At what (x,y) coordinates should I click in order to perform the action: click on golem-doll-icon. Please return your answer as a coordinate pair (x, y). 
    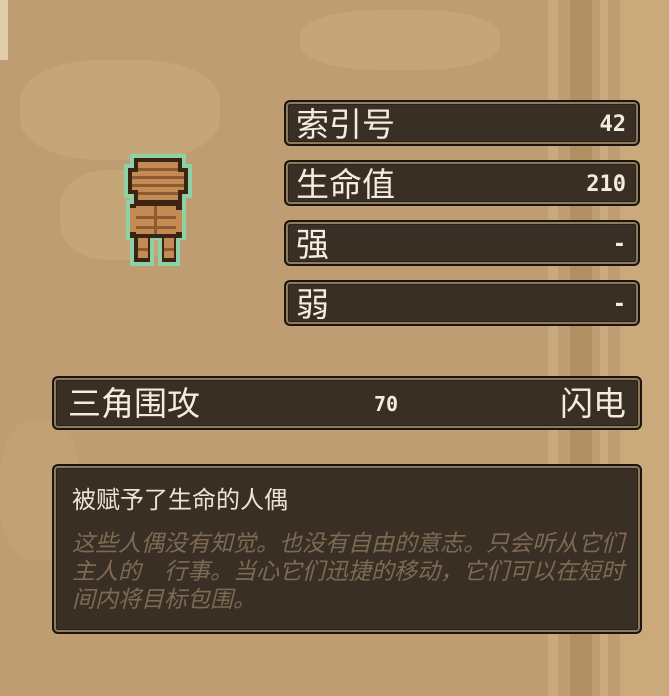
    Looking at the image, I should click on (158, 210).